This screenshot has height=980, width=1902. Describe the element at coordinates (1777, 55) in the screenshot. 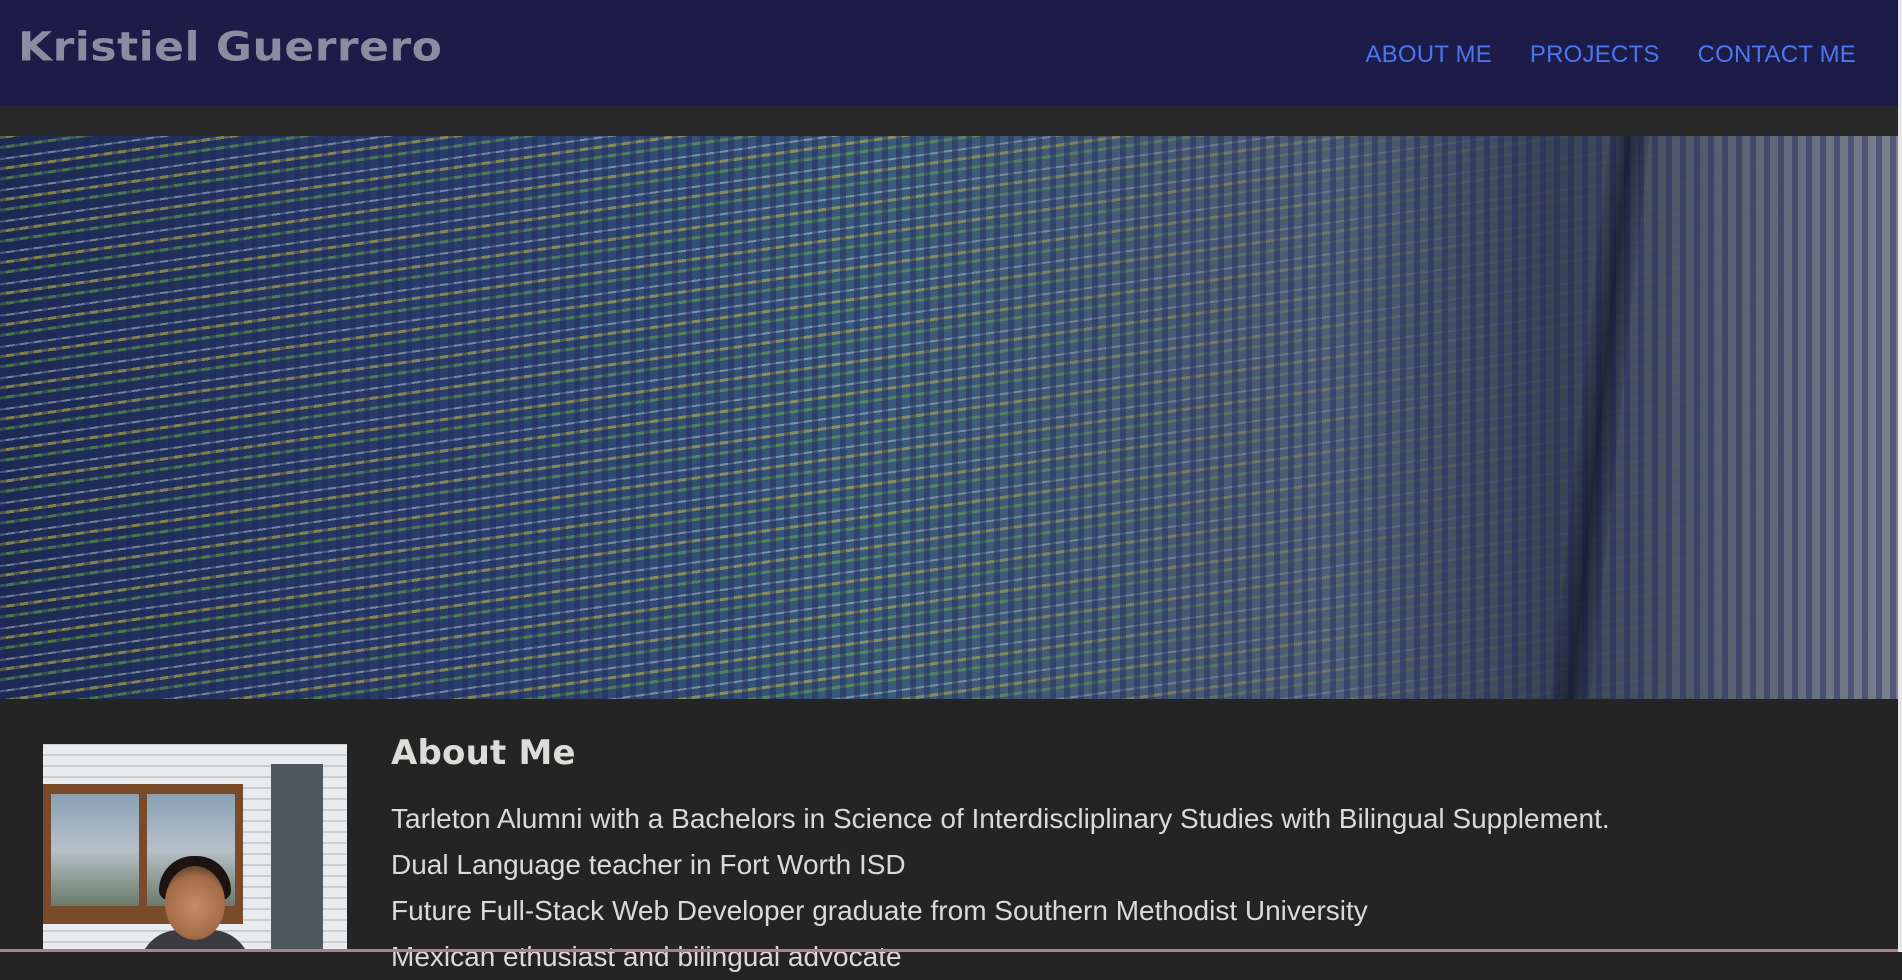

I see `nav-link-contact-me: CONTACT ME` at that location.